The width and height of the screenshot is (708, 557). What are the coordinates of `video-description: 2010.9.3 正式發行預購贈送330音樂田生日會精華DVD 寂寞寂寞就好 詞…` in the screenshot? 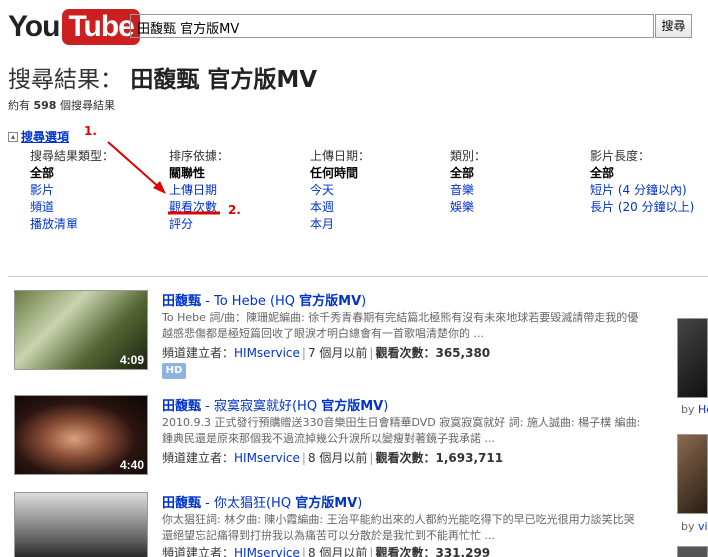 It's located at (401, 430).